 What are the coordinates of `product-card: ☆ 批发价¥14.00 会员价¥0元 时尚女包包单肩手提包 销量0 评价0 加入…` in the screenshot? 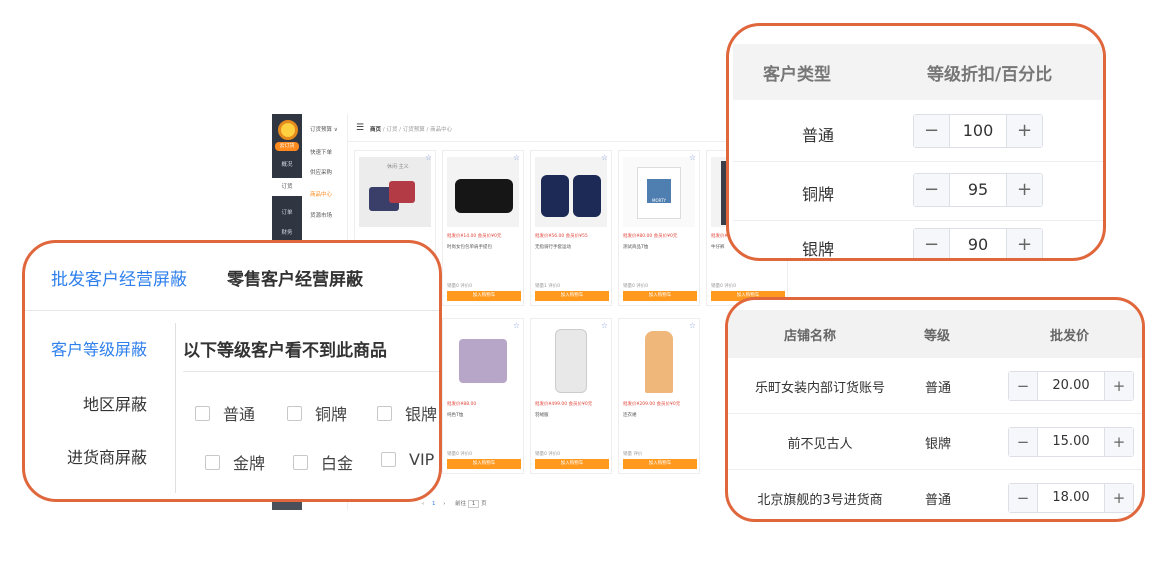 It's located at (483, 228).